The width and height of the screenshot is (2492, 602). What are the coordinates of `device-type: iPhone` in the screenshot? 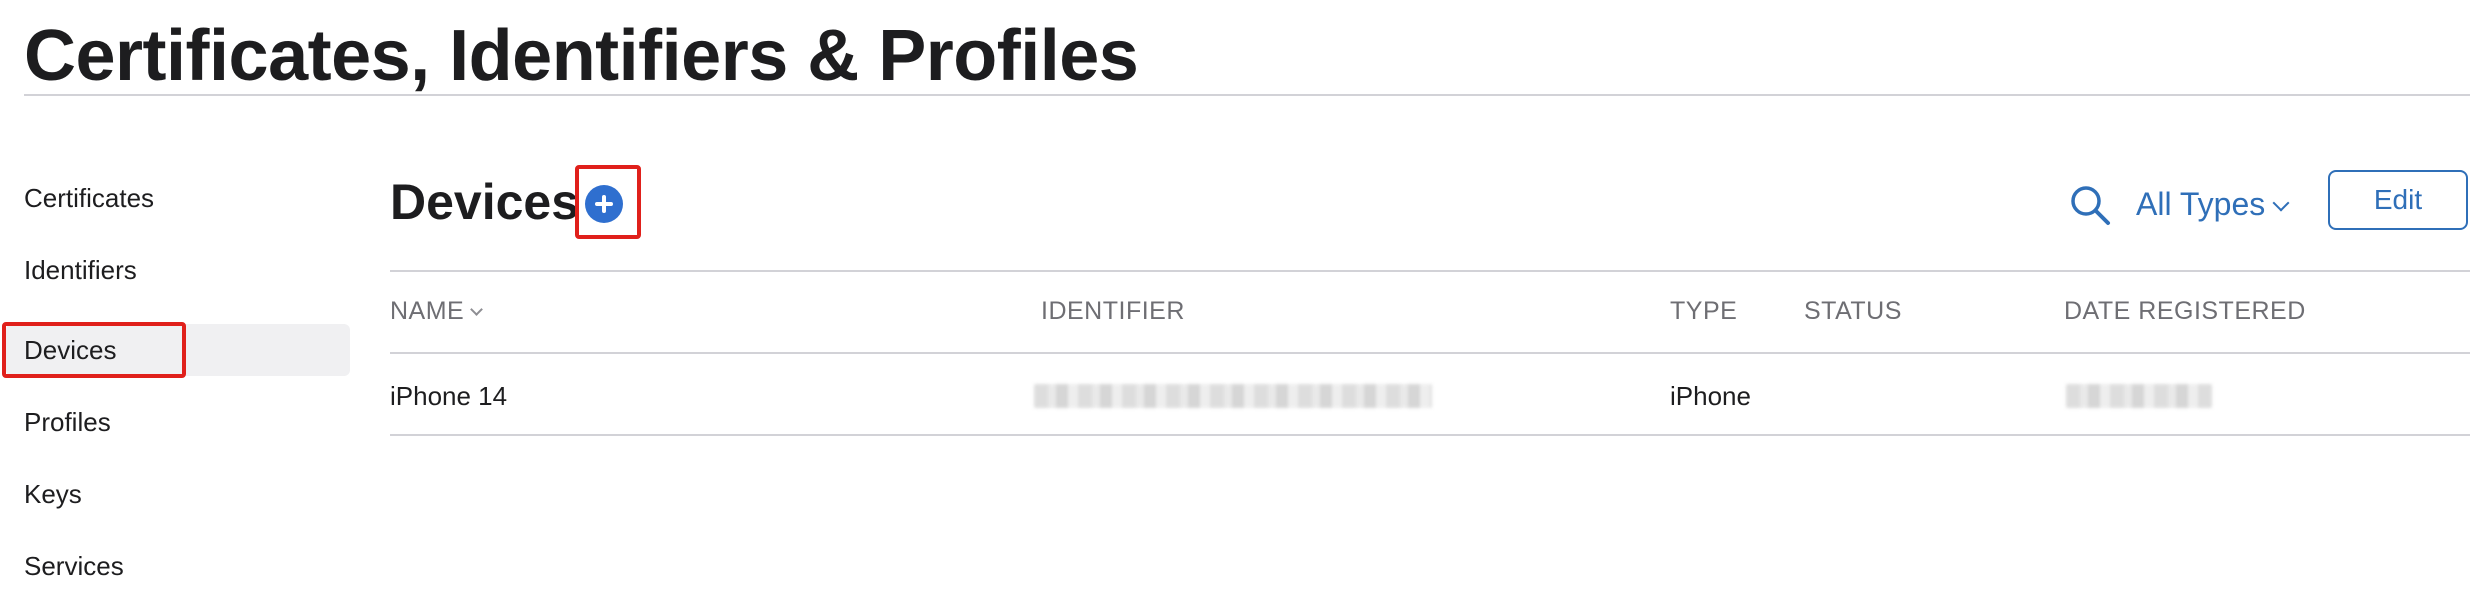 It's located at (1710, 396).